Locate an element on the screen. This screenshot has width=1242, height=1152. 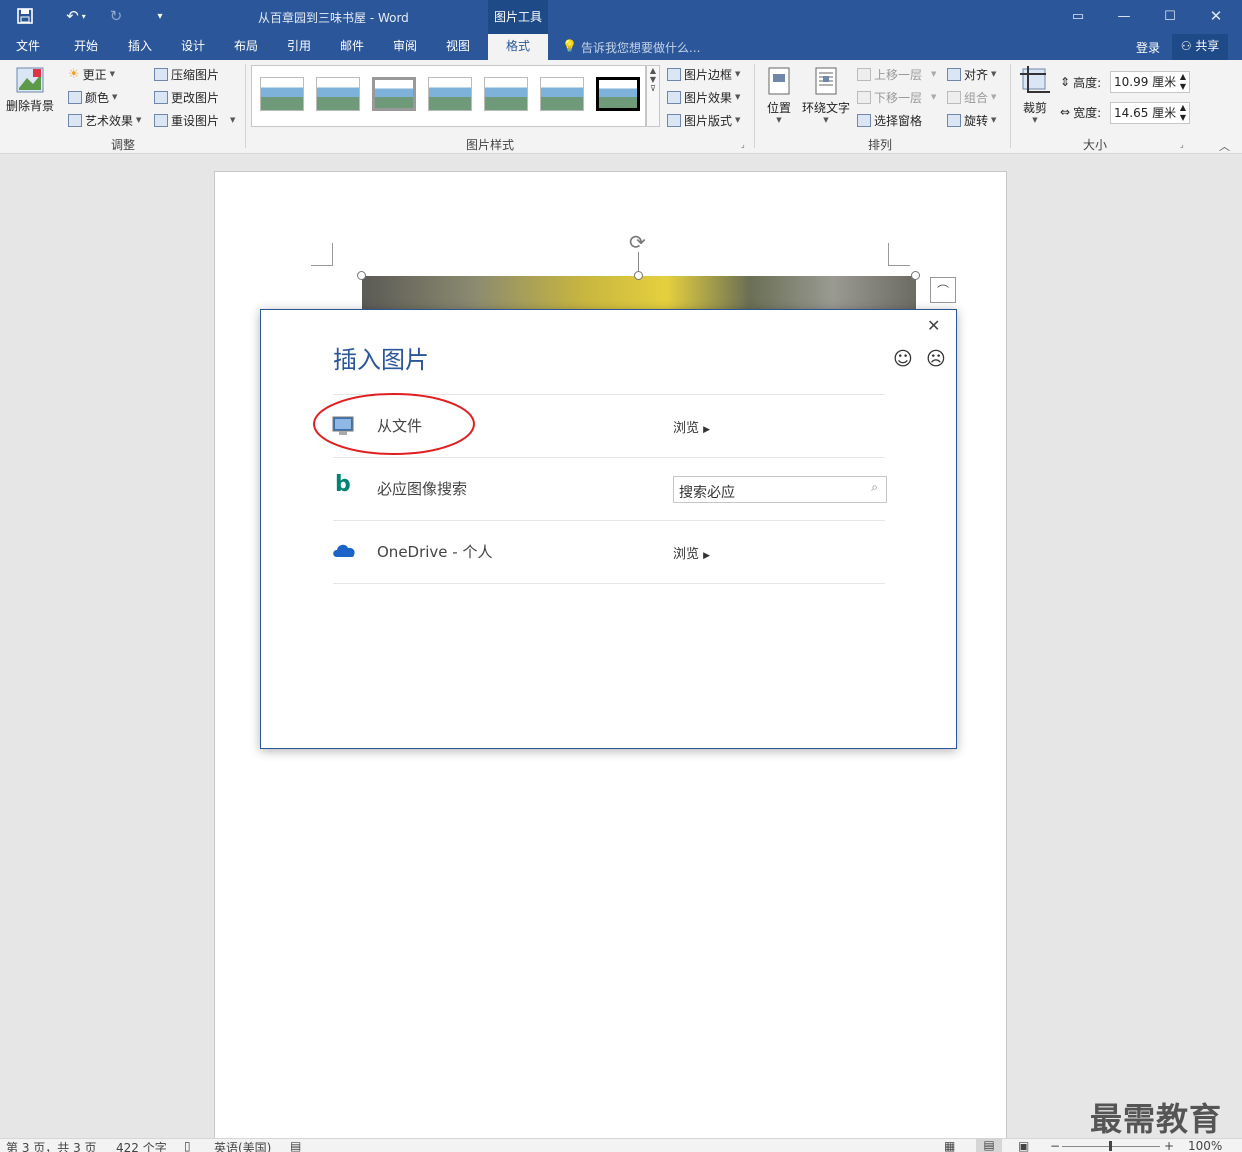
height-input: 10.99 厘米 ▲ ▼ is located at coordinates (1150, 82).